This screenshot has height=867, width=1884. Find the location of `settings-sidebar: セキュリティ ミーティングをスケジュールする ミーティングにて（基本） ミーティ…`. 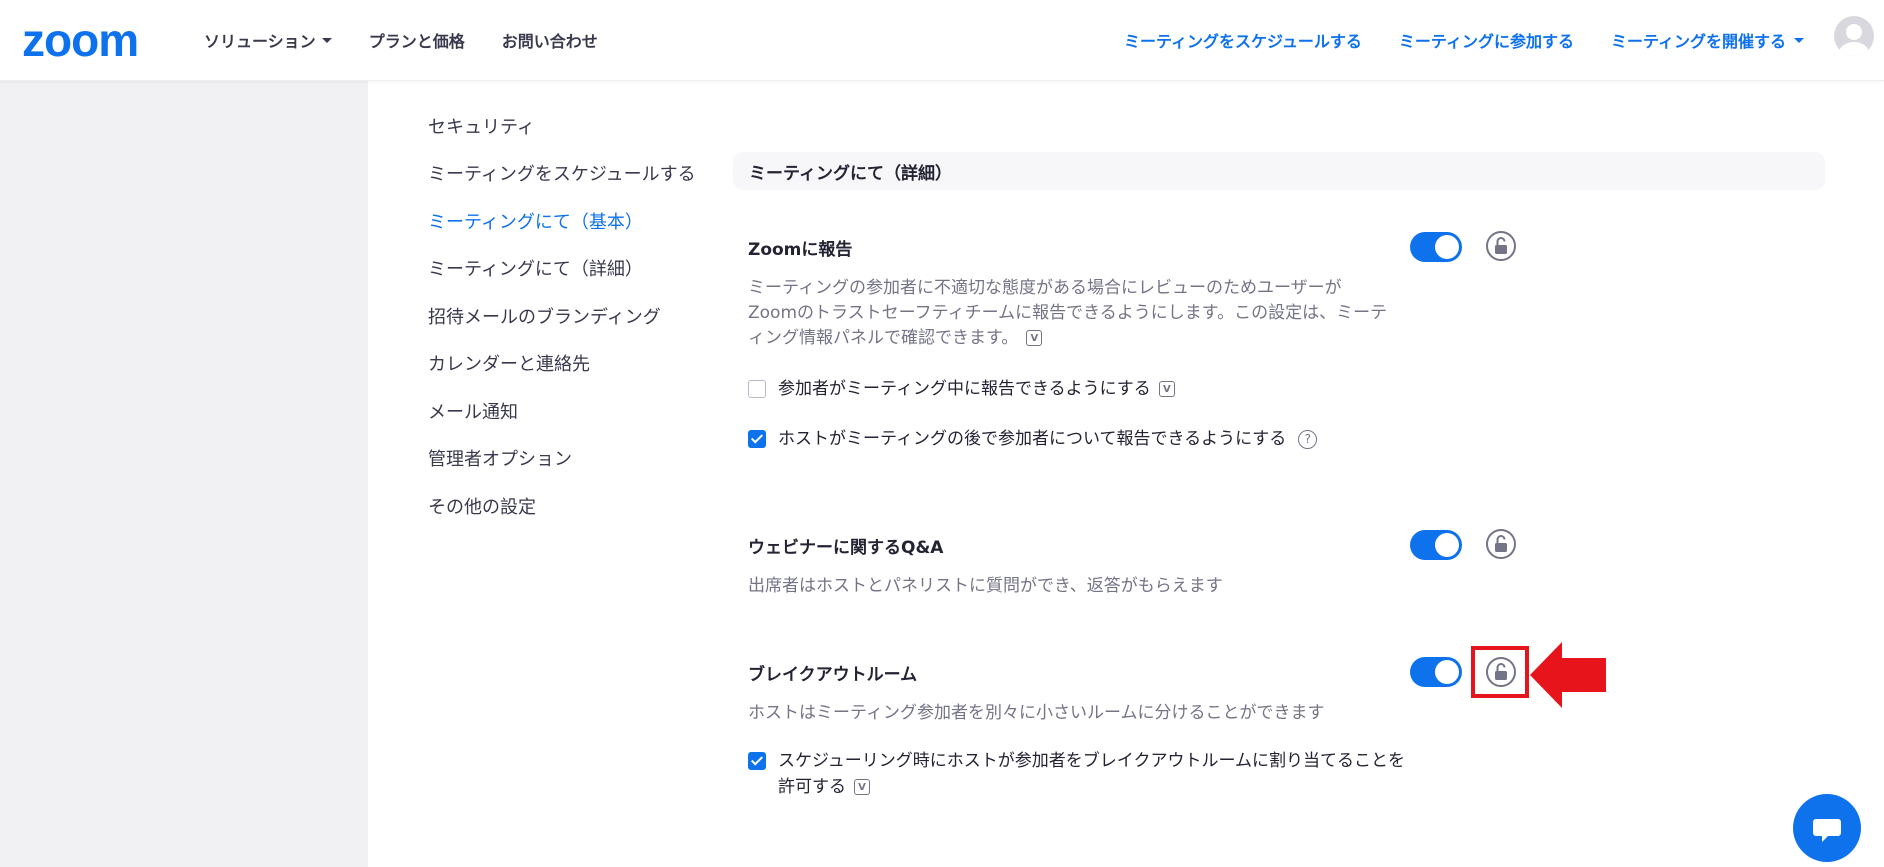

settings-sidebar: セキュリティ ミーティングをスケジュールする ミーティングにて（基本） ミーティ… is located at coordinates (578, 316).